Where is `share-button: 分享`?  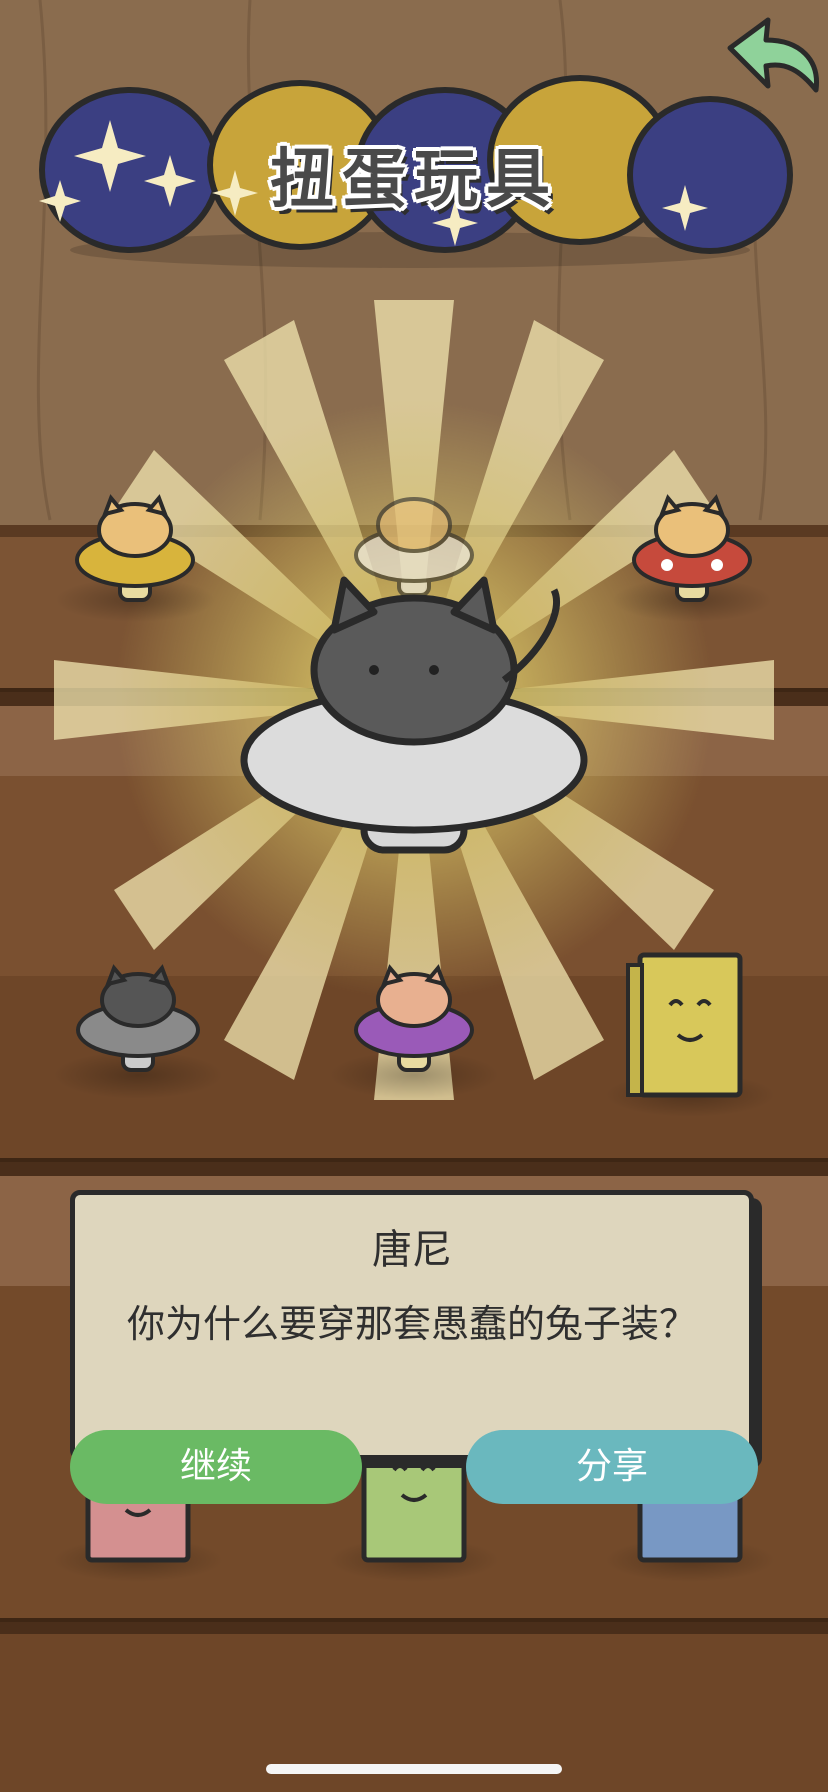
share-button: 分享 is located at coordinates (612, 1467).